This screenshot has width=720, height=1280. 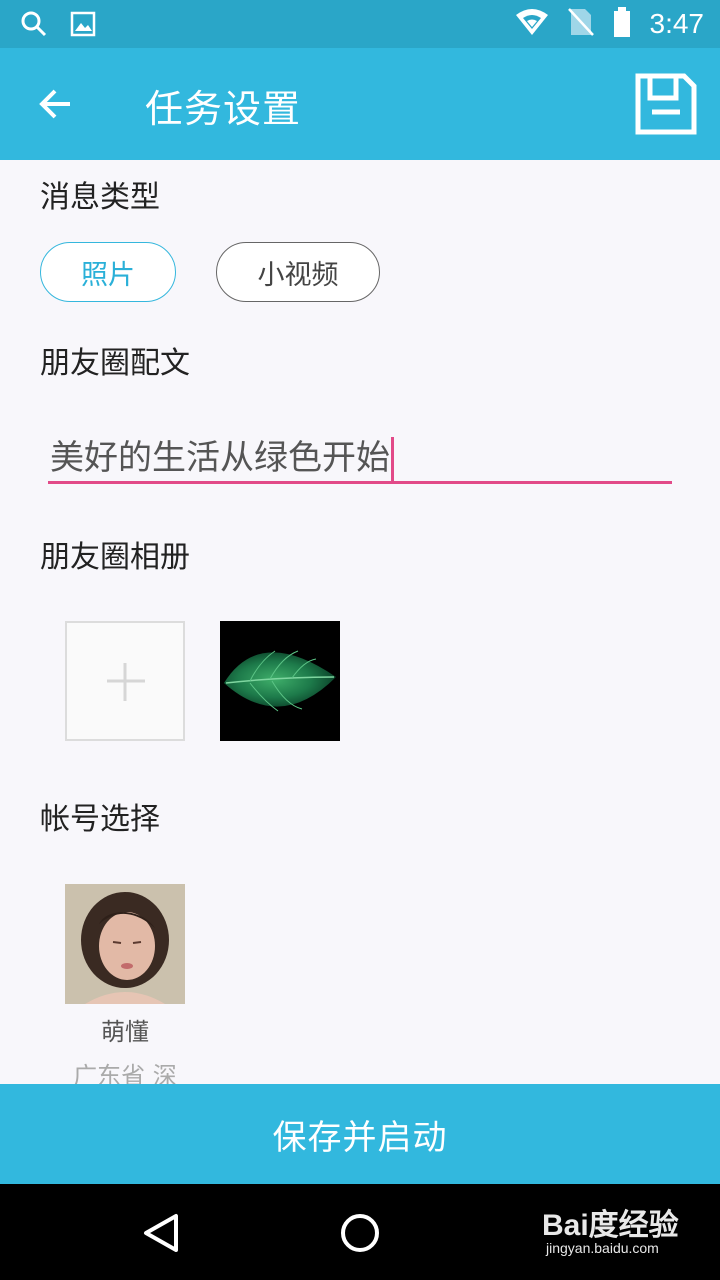 I want to click on type-chip-photo: 照片, so click(x=108, y=272).